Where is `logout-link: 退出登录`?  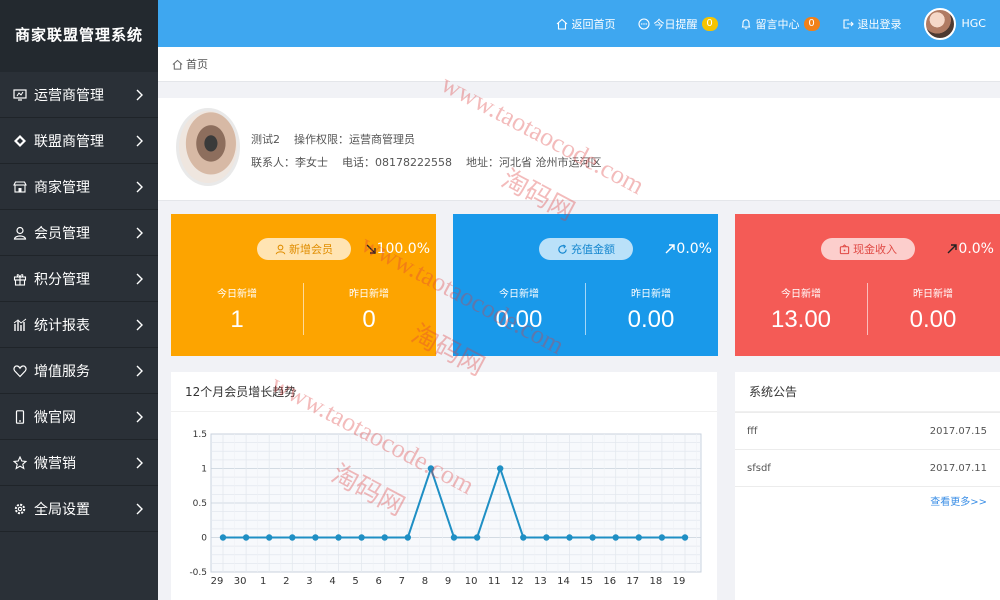 logout-link: 退出登录 is located at coordinates (872, 24).